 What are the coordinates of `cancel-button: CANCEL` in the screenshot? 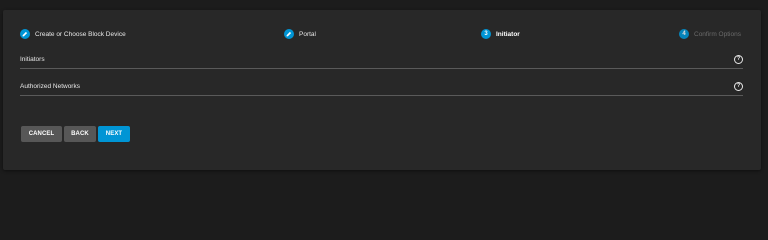 It's located at (41, 134).